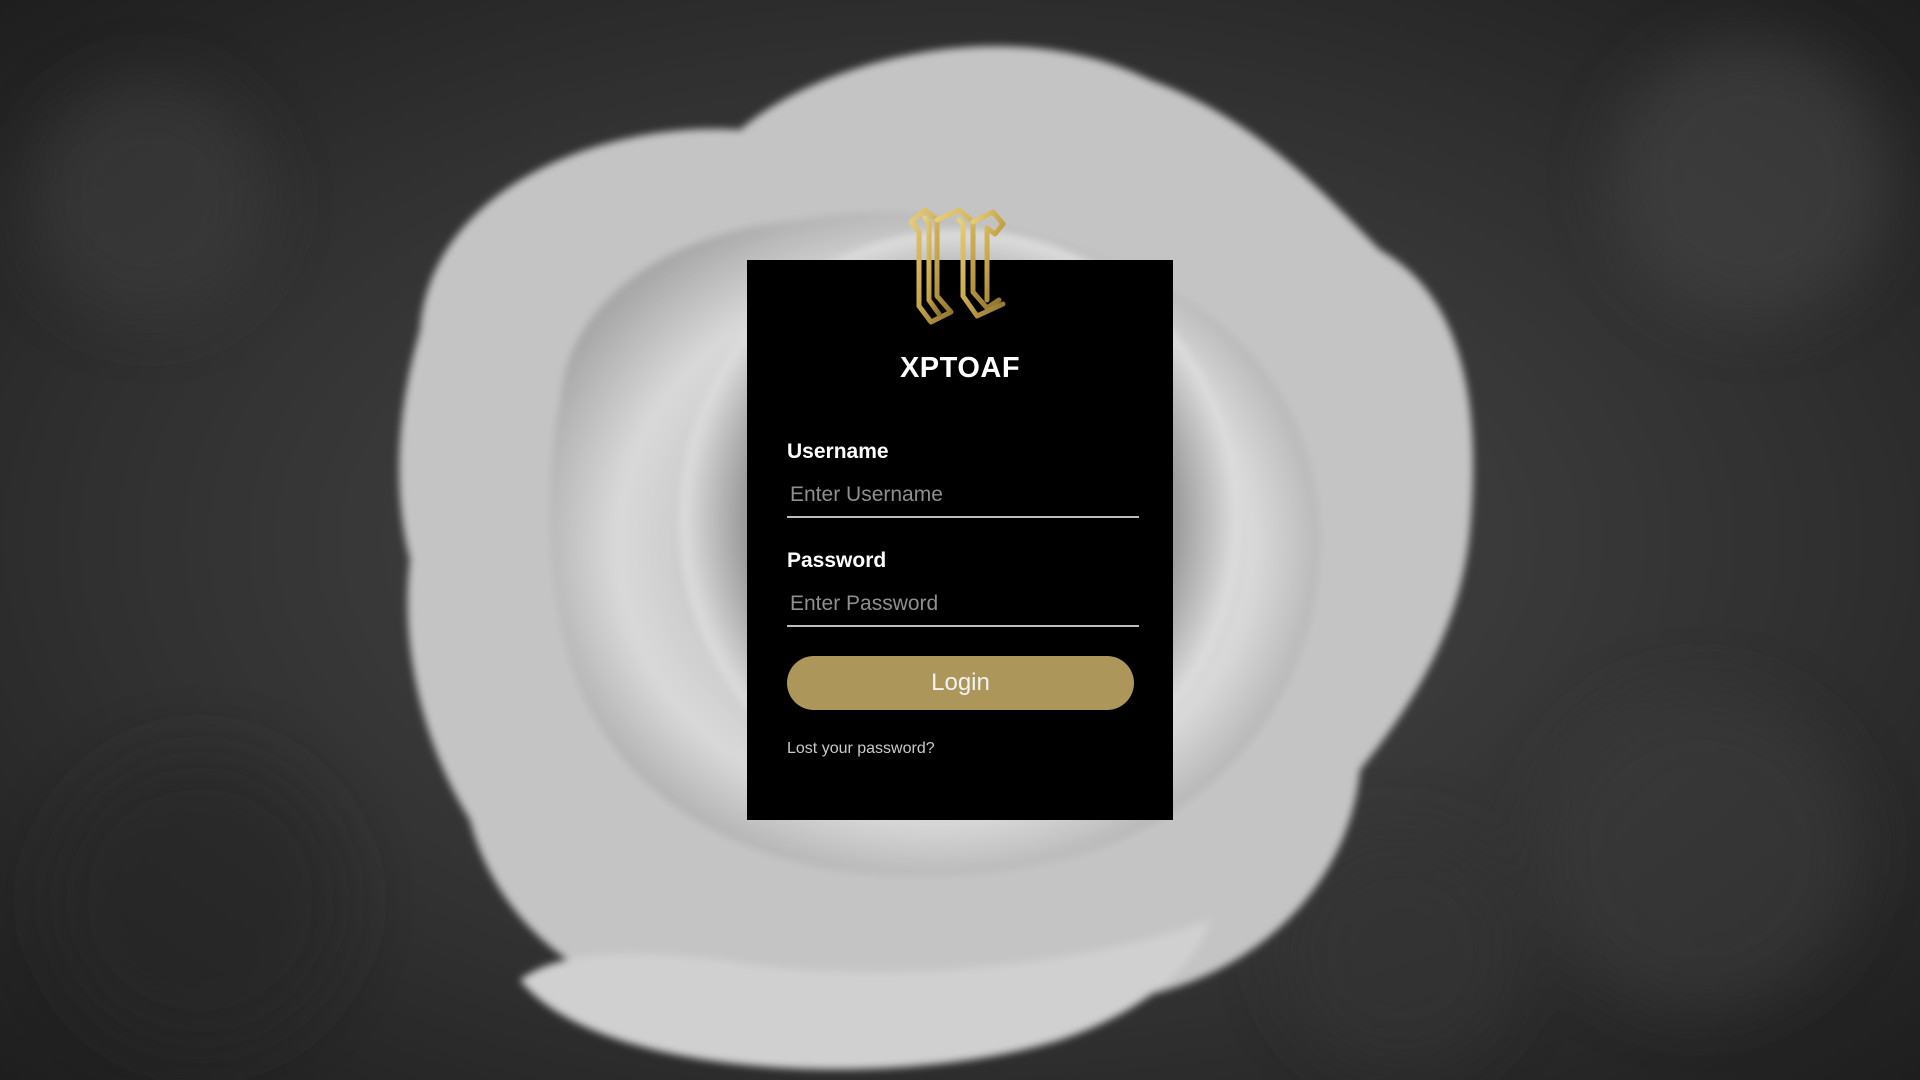 This screenshot has height=1080, width=1920. Describe the element at coordinates (957, 266) in the screenshot. I see `gothic-letter-logo-icon` at that location.